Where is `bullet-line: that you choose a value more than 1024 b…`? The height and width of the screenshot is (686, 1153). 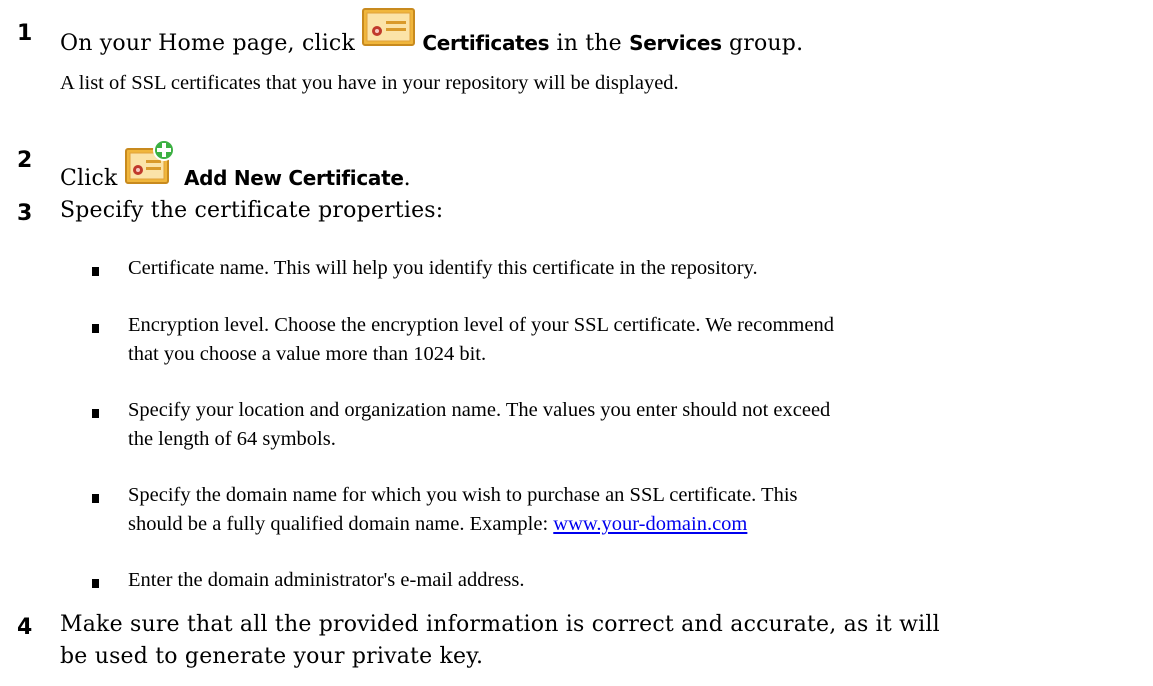
bullet-line: that you choose a value more than 1024 b… is located at coordinates (307, 354).